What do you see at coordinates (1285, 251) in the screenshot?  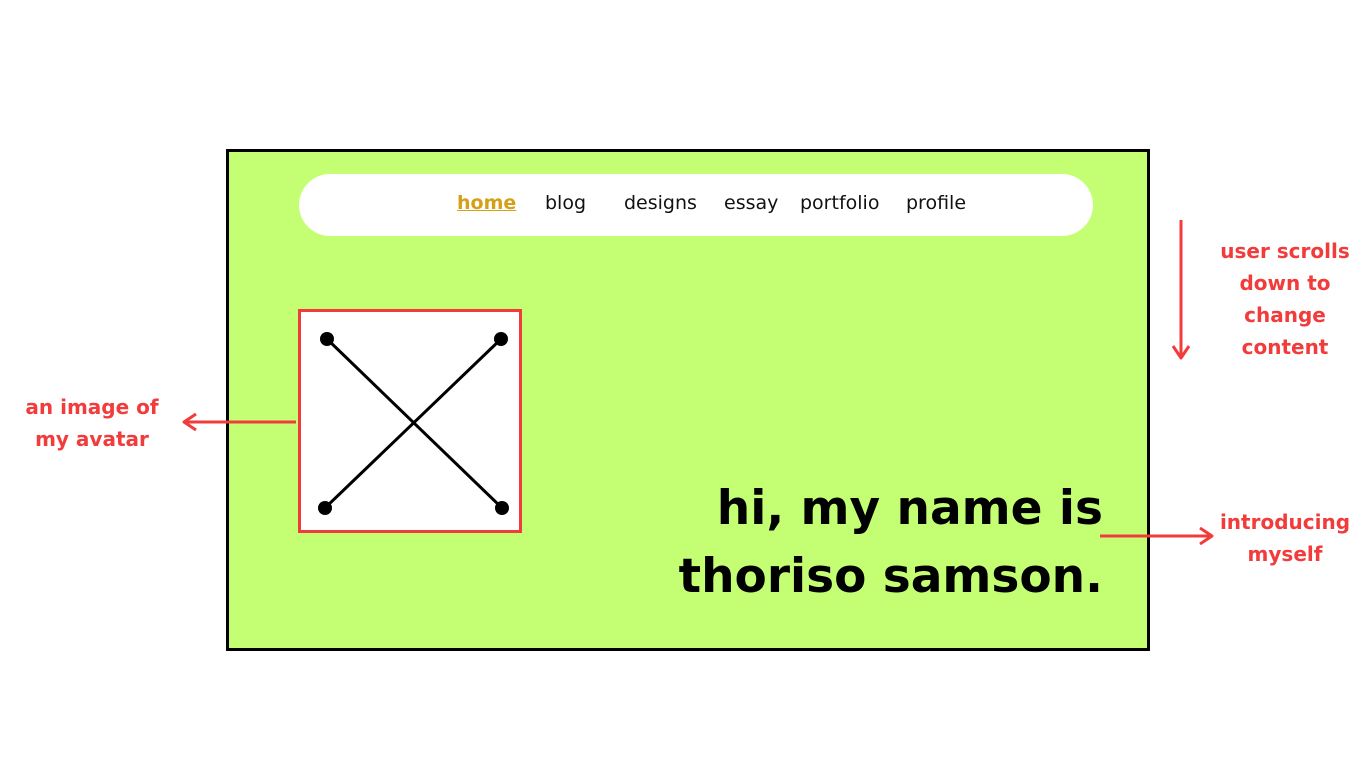 I see `scroll-annotation-line1: user scrolls` at bounding box center [1285, 251].